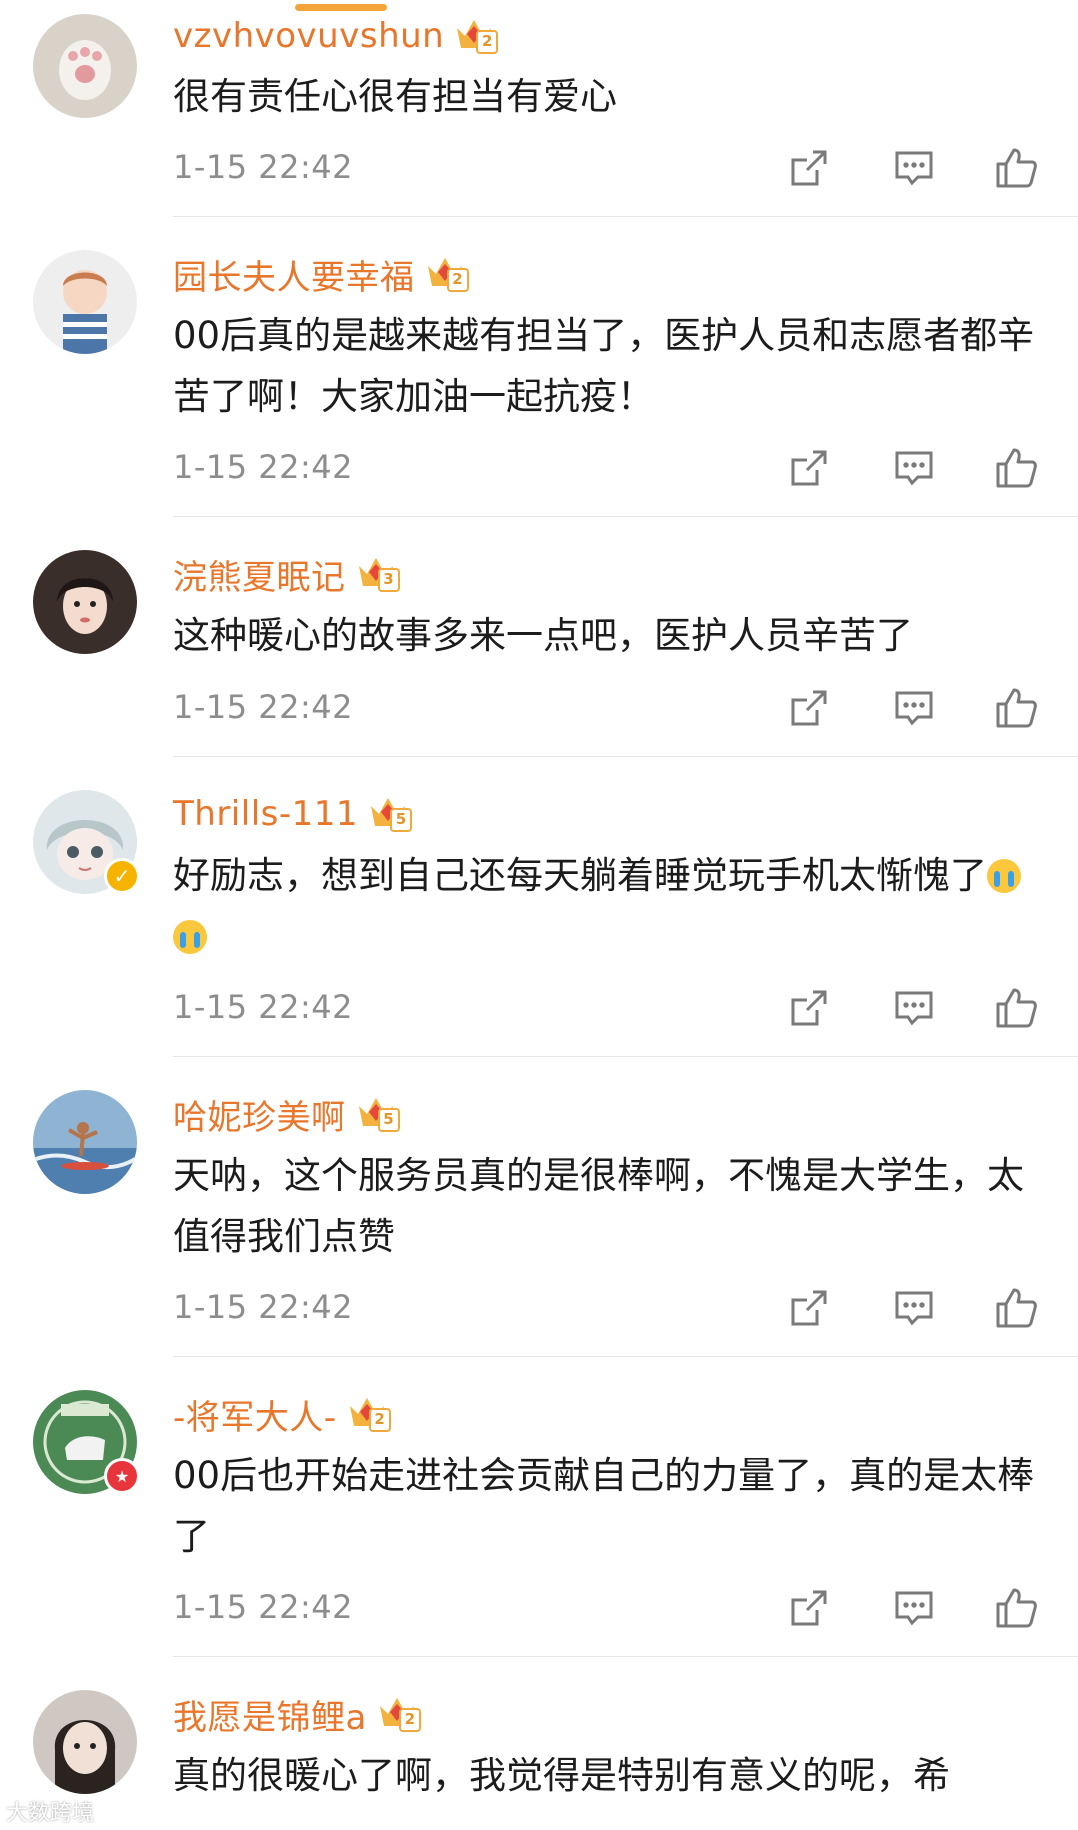 The width and height of the screenshot is (1078, 1830). Describe the element at coordinates (580, 875) in the screenshot. I see `comment-text-body: 好励志，想到自己还每天躺着睡觉玩手机太惭愧了` at that location.